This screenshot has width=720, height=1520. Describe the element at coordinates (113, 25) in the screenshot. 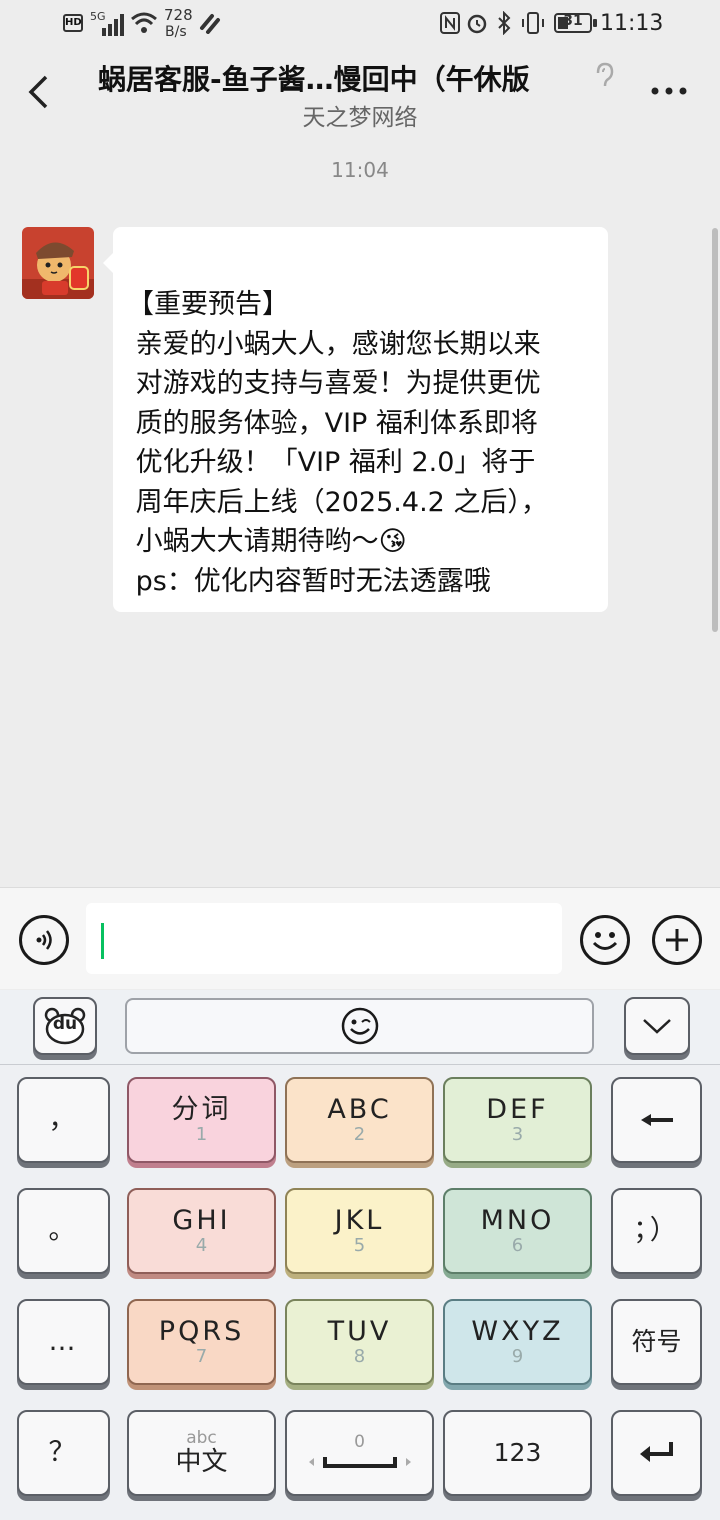

I see `signal-icon` at that location.